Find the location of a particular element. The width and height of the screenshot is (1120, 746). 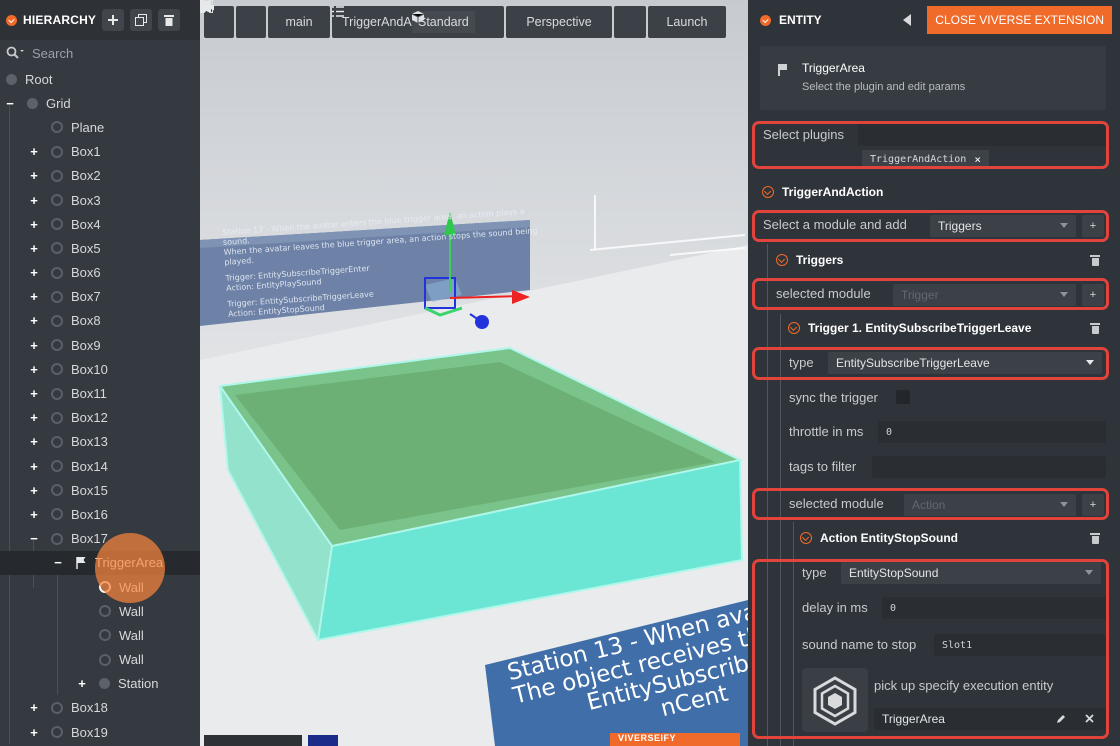

action-header: Action EntityStopSound is located at coordinates (879, 538).